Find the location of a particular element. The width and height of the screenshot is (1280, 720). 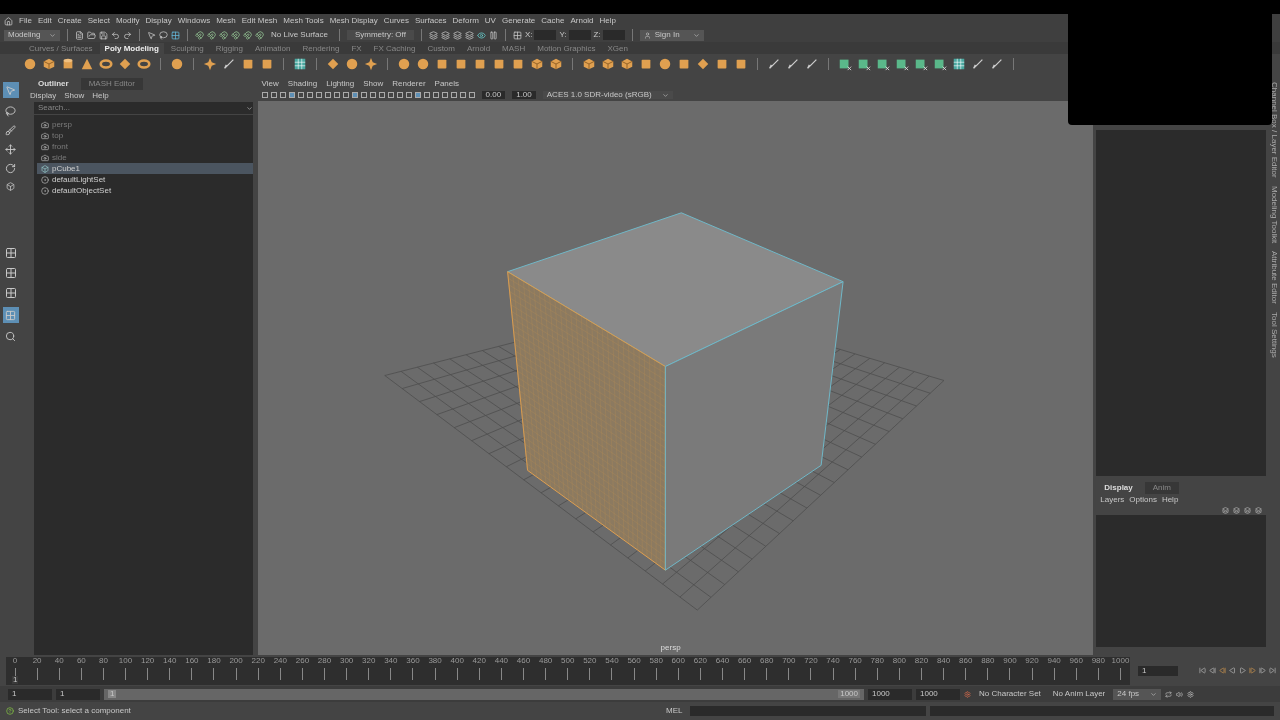

save-icon is located at coordinates (103, 35).